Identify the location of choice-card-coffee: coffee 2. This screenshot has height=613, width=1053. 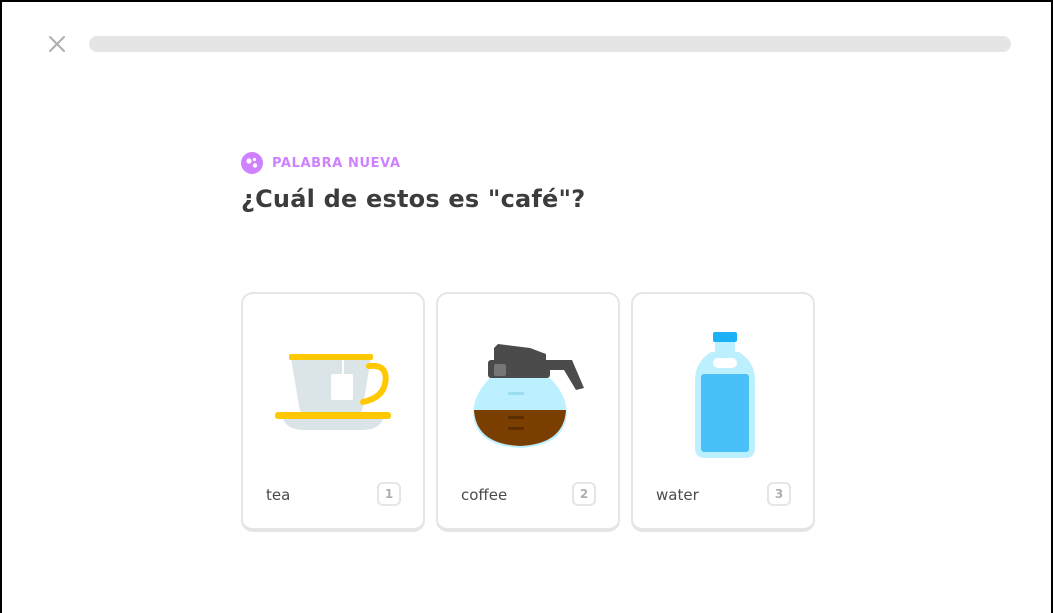
(528, 412).